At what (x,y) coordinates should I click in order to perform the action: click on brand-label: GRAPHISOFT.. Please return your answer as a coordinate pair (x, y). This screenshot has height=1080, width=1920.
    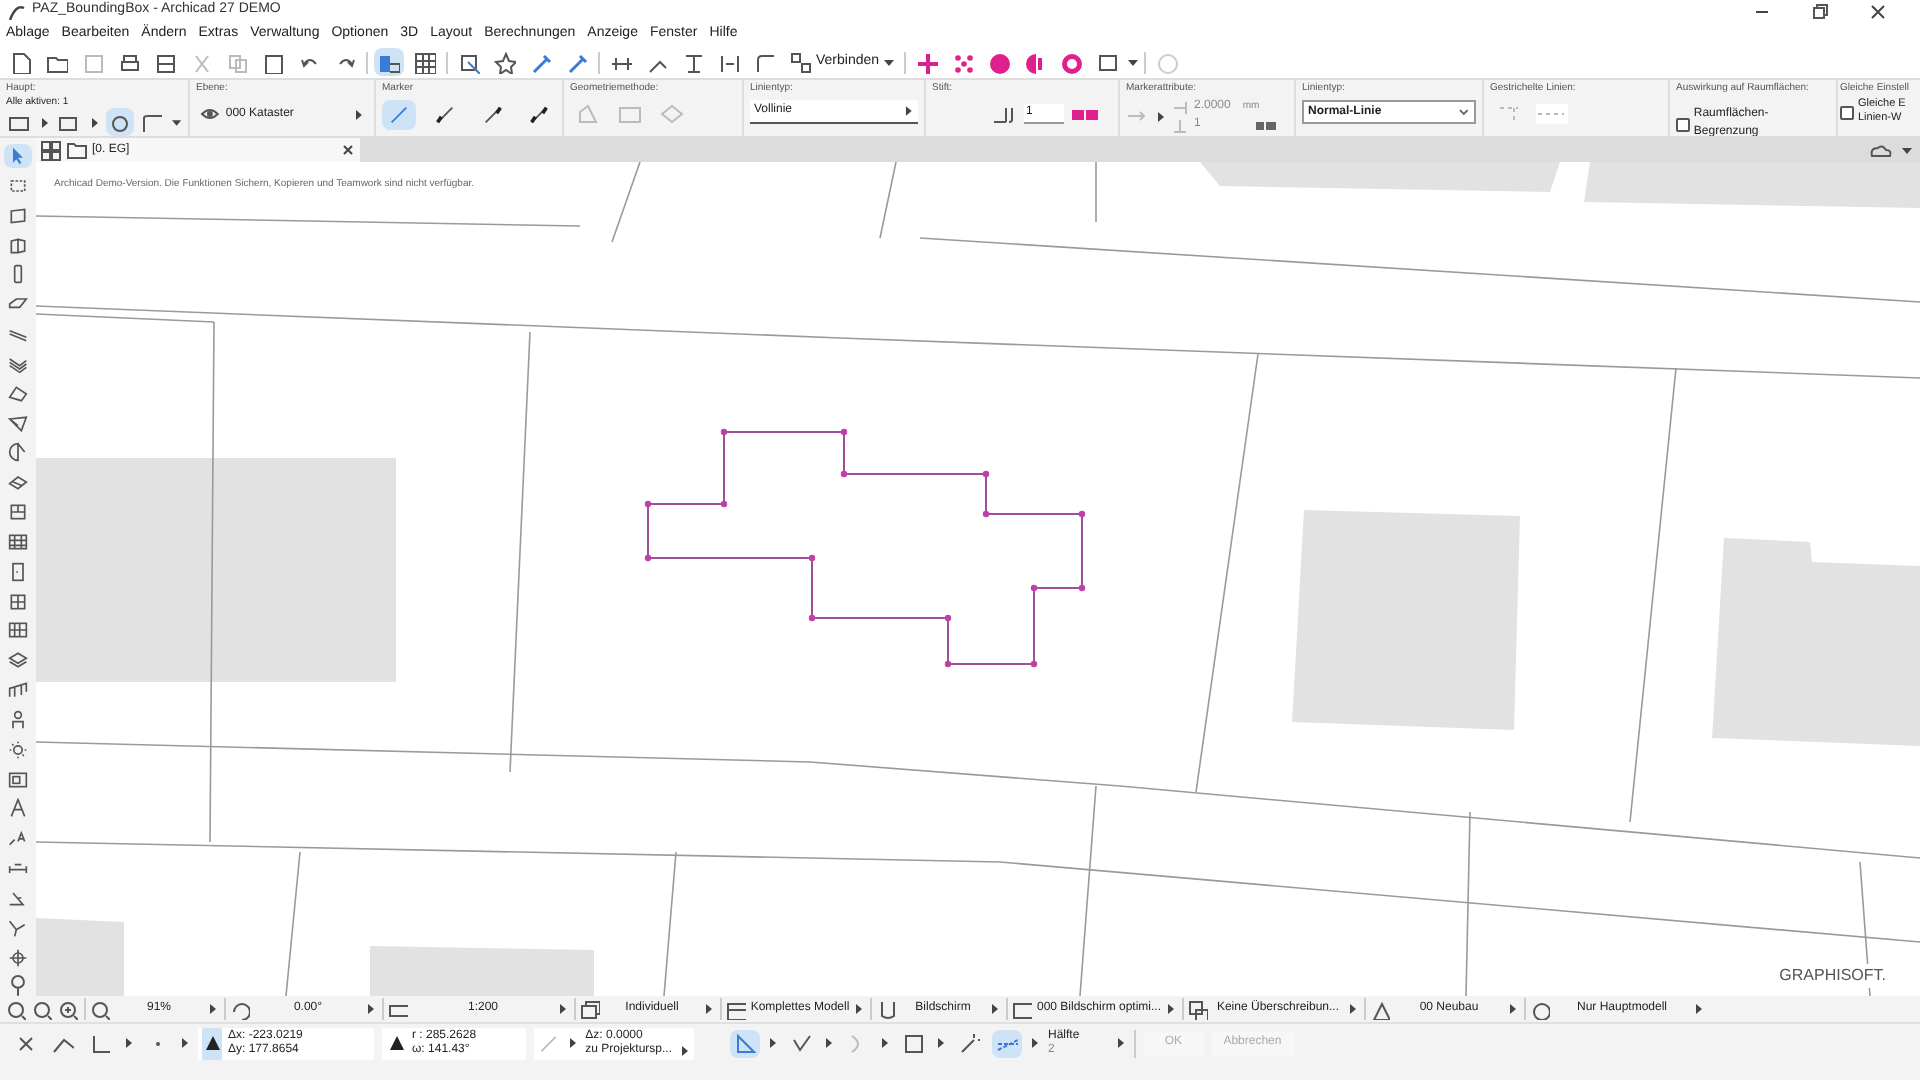
    Looking at the image, I should click on (1832, 976).